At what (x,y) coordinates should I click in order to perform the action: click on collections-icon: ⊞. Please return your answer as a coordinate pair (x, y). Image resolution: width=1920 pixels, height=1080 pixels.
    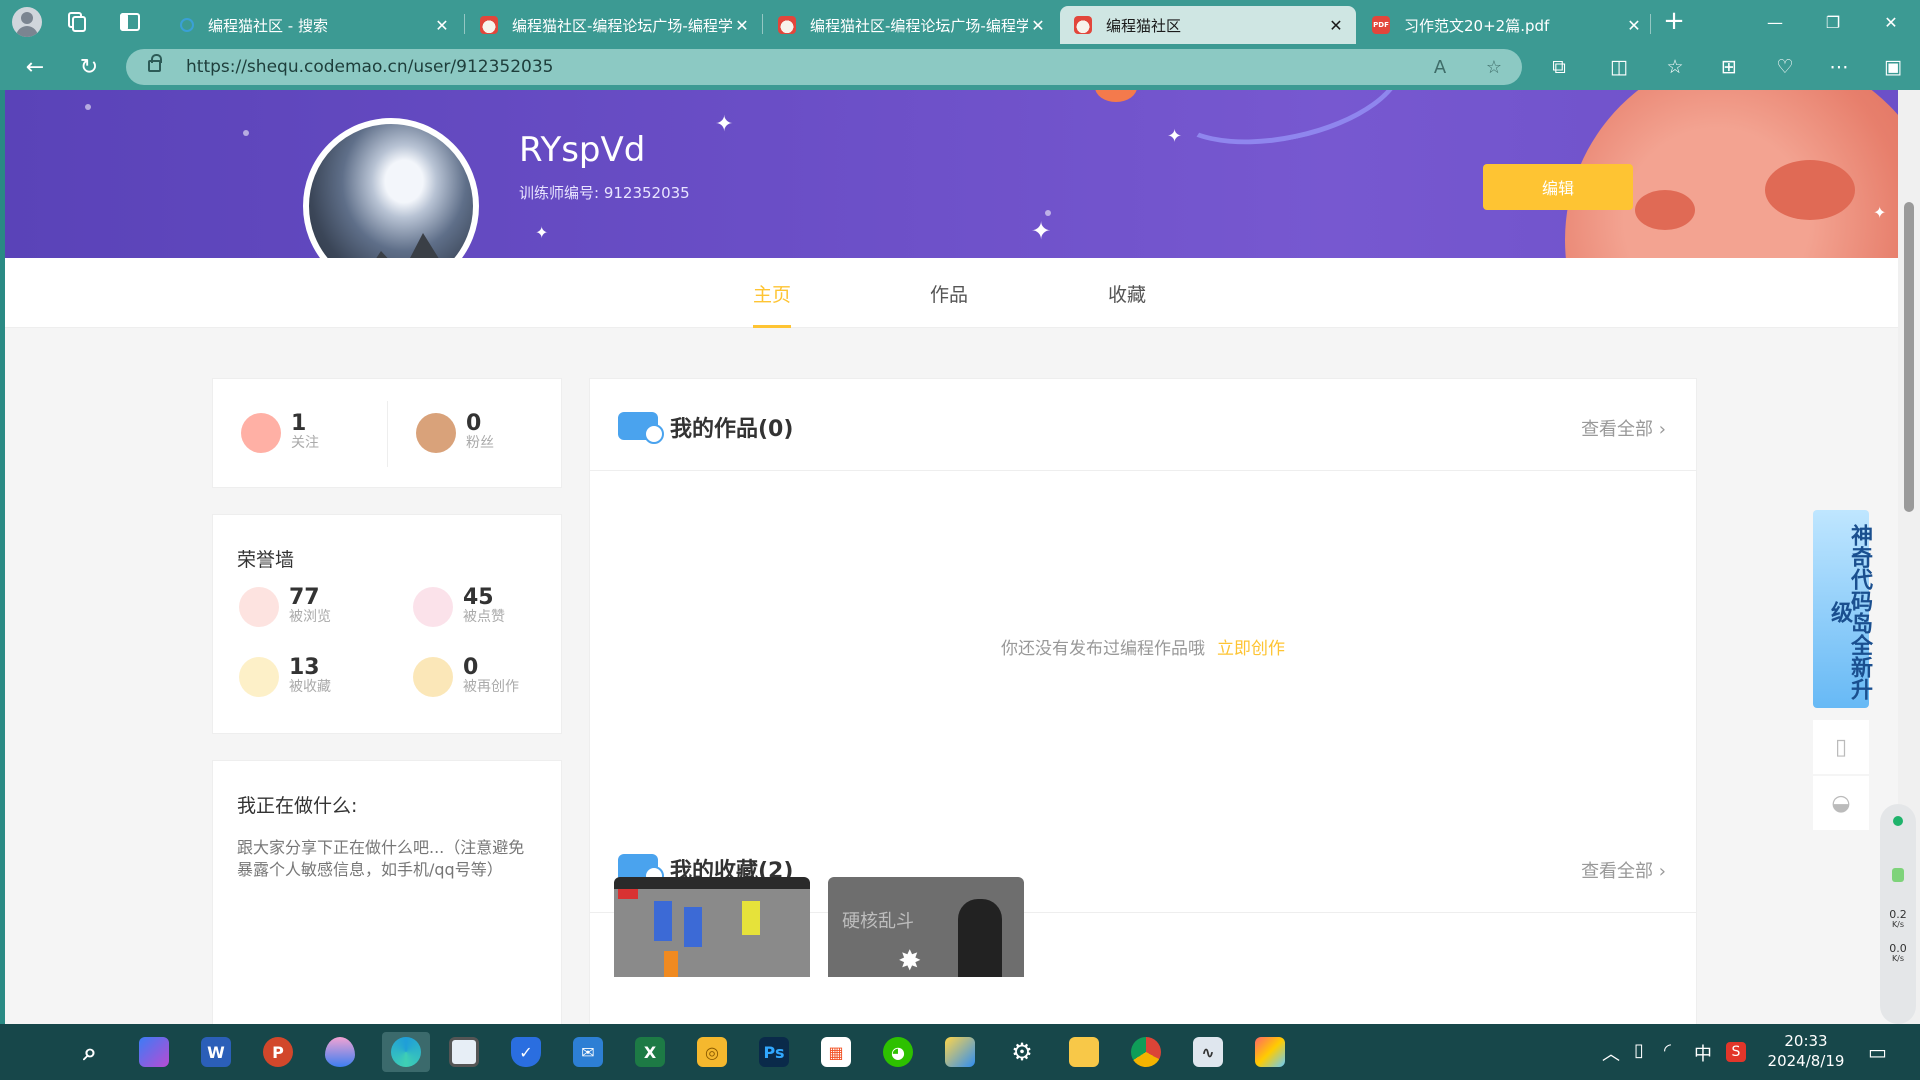
    Looking at the image, I should click on (1729, 67).